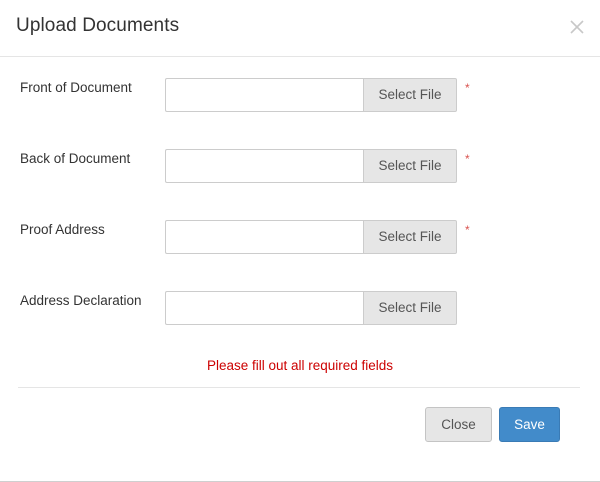 The width and height of the screenshot is (600, 482). Describe the element at coordinates (264, 166) in the screenshot. I see `back-of-document-input` at that location.